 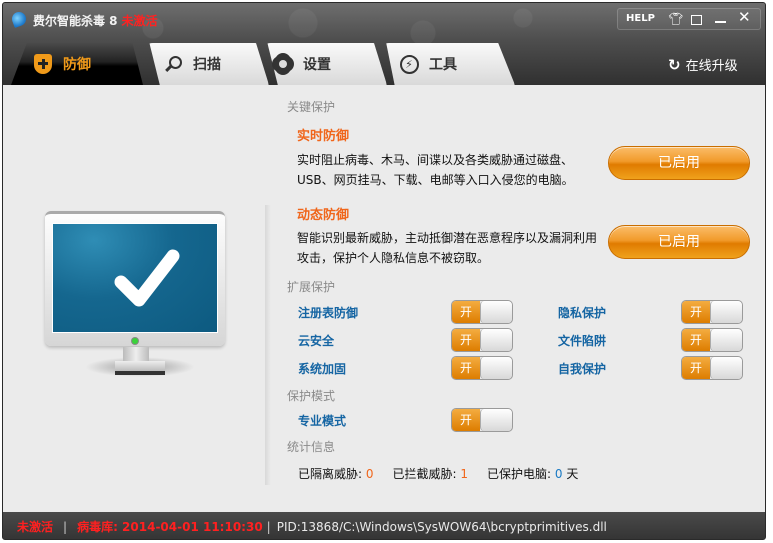 I want to click on stat-quarantined: 已隔离威胁: 0, so click(x=336, y=473).